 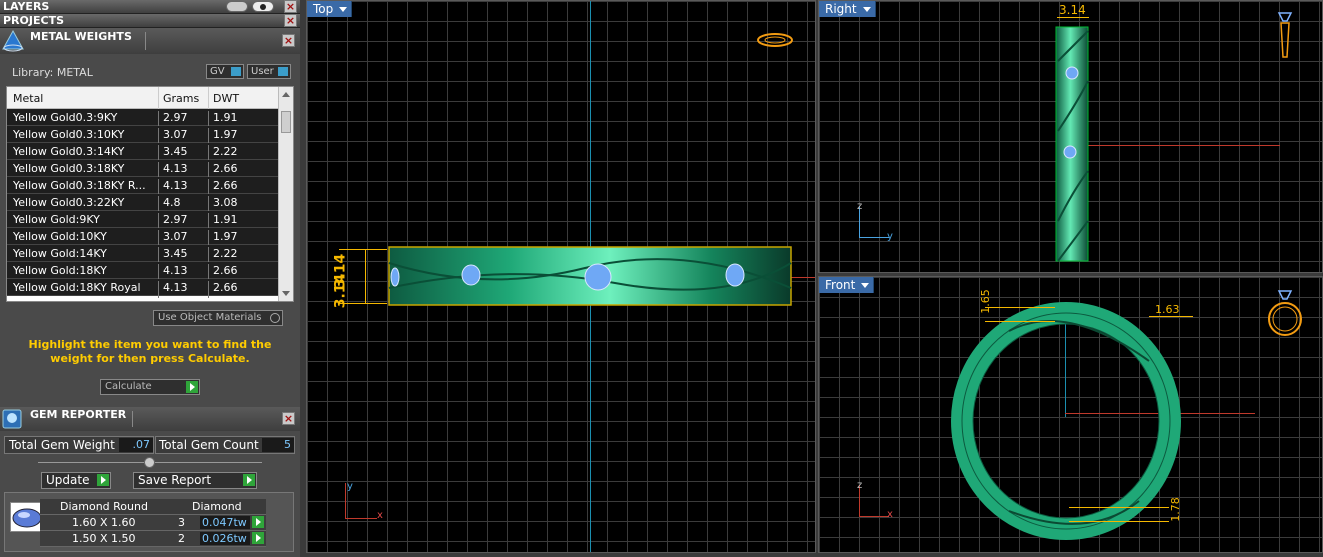 I want to click on axis-indicator, so click(x=345, y=501).